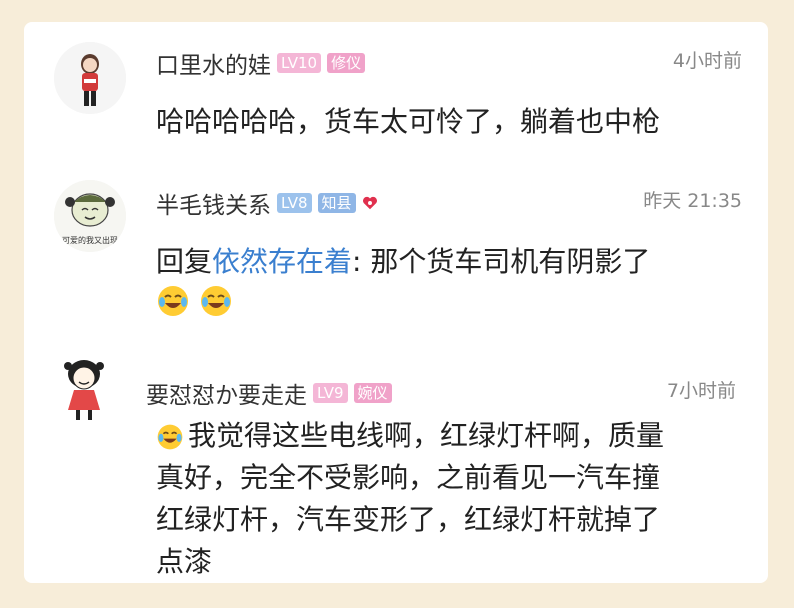  What do you see at coordinates (408, 519) in the screenshot?
I see `comment-line: 红绿灯杆，汽车变形了，红绿灯杆就掉了` at bounding box center [408, 519].